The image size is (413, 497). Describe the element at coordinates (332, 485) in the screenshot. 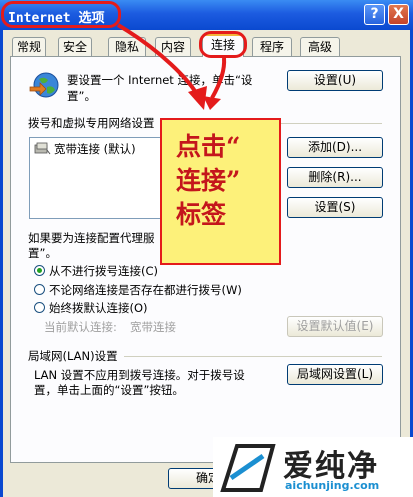

I see `watermark-url: aichunjing.com` at that location.